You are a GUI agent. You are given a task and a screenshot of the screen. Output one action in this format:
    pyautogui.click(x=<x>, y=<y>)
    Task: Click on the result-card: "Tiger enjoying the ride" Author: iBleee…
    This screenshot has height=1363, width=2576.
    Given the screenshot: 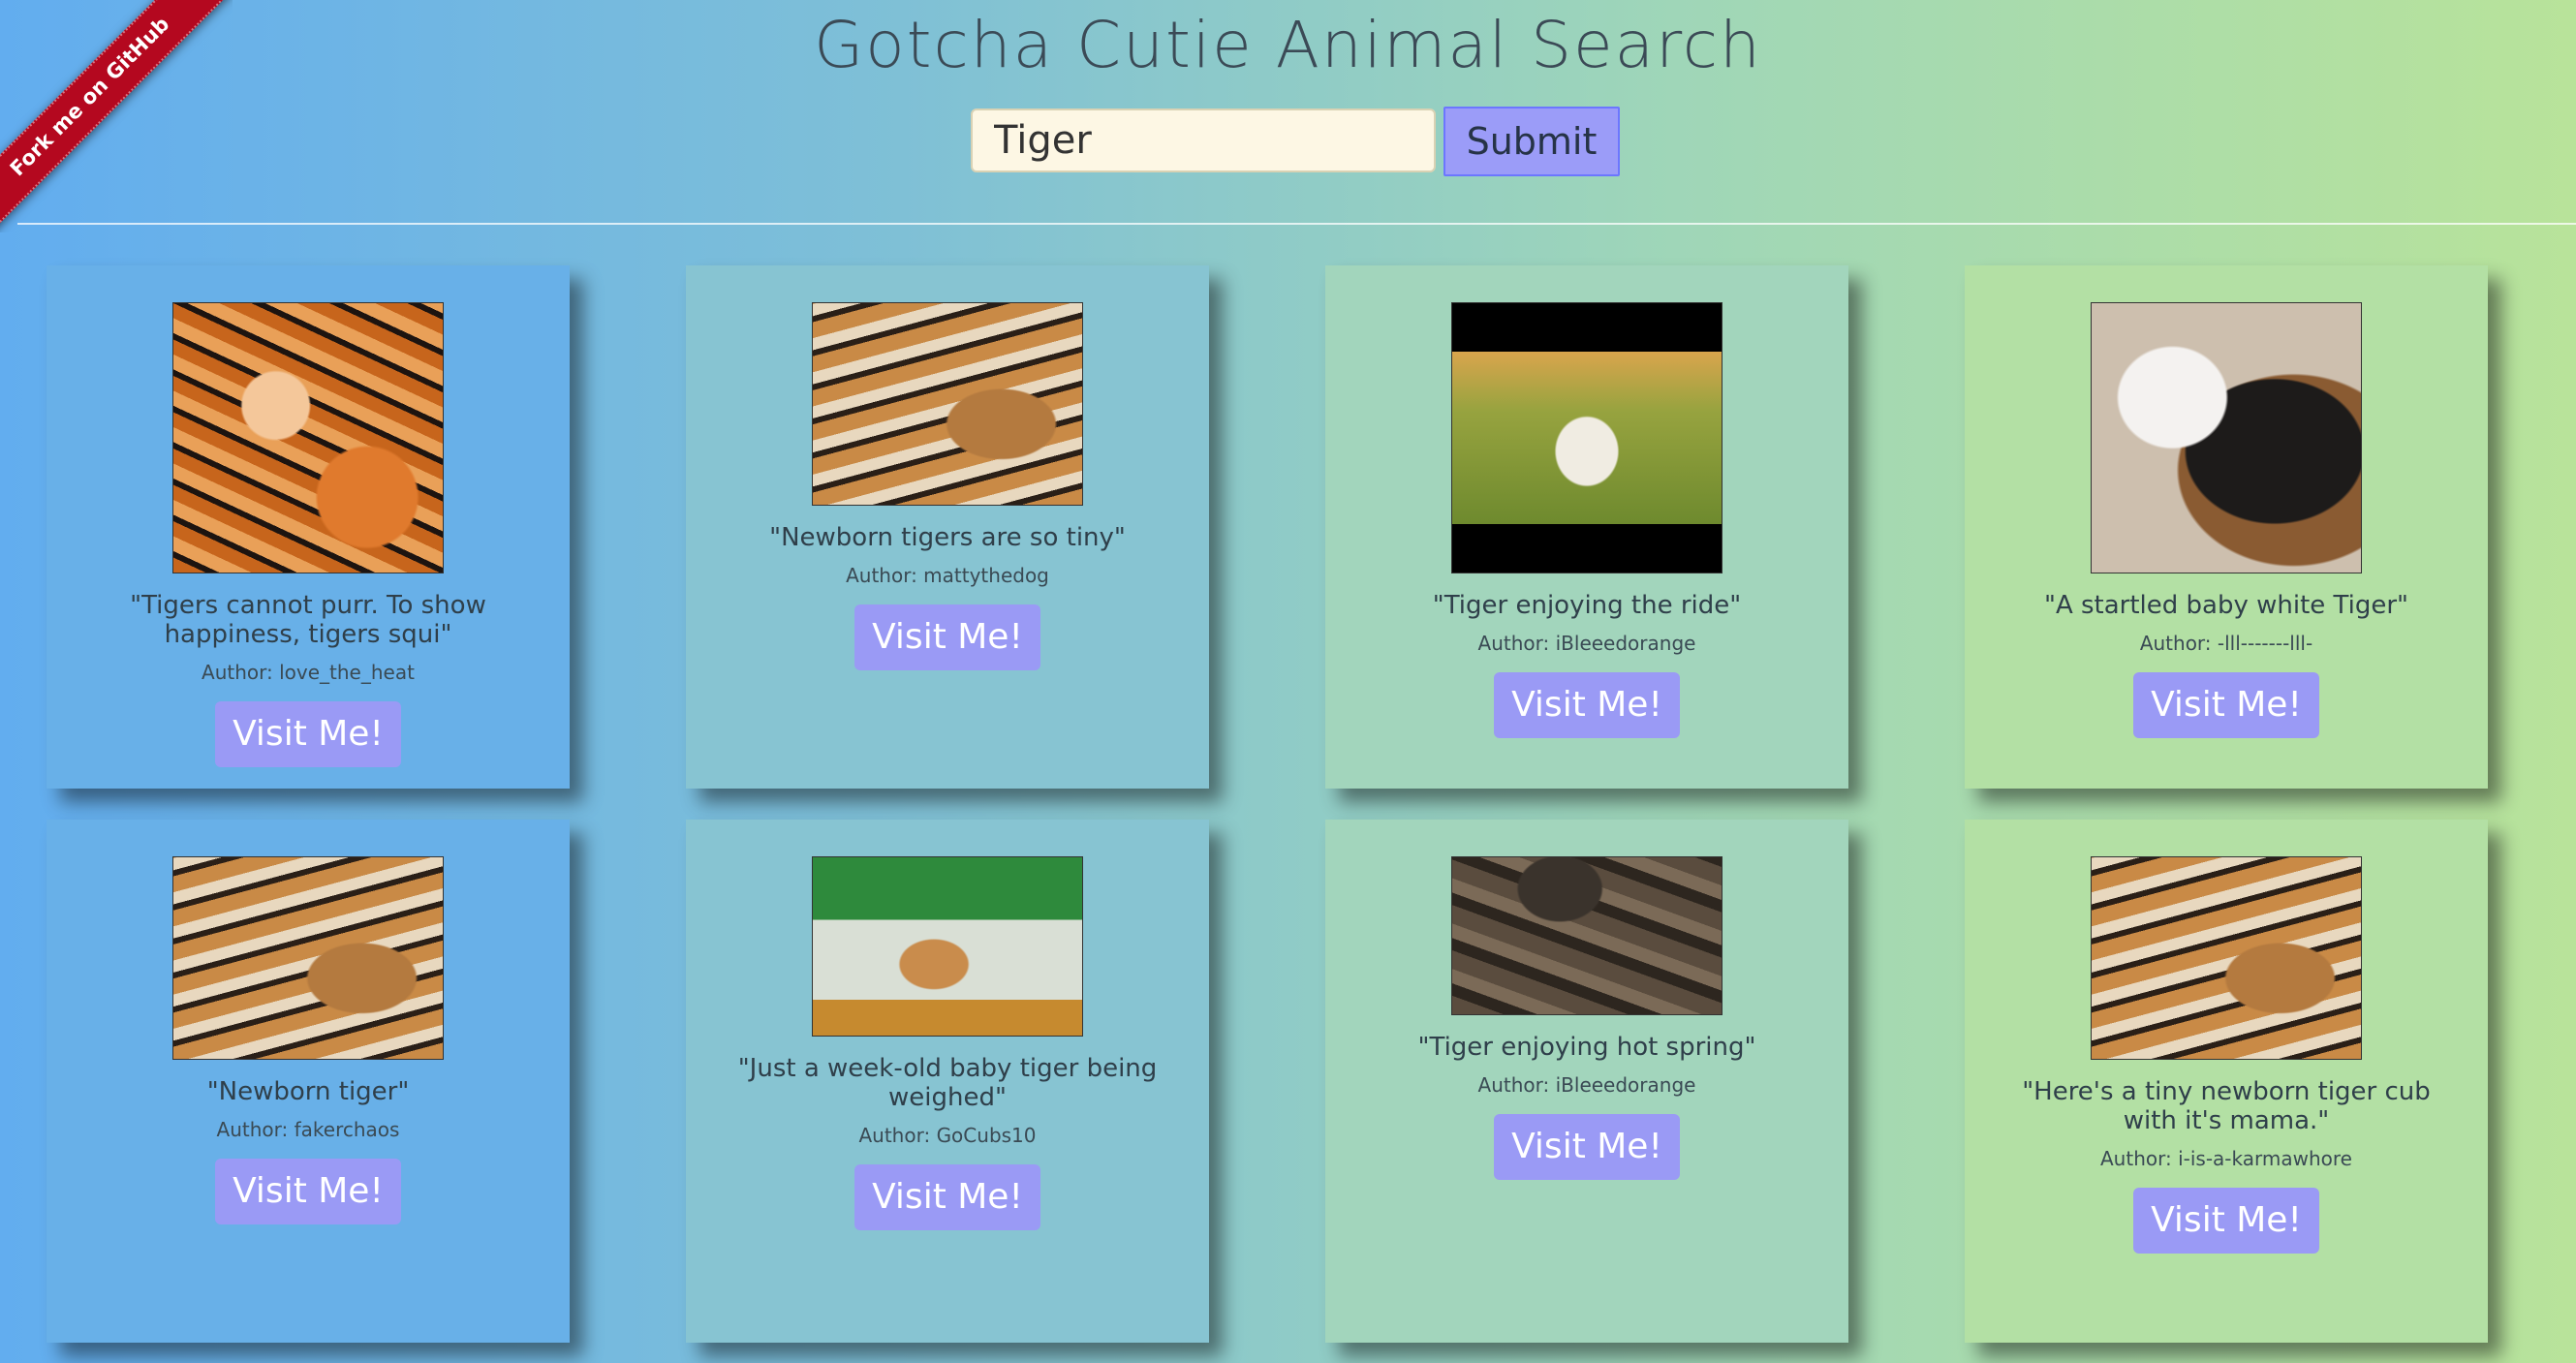 What is the action you would take?
    pyautogui.click(x=1586, y=527)
    